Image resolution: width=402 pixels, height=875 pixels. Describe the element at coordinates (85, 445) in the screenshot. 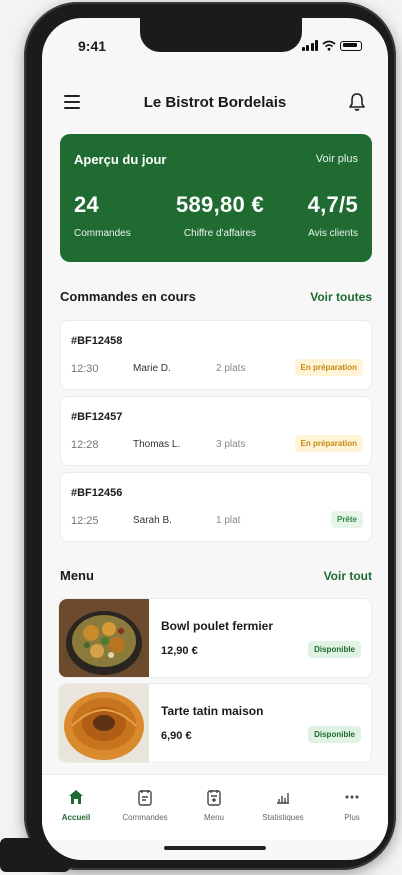

I see `order-time: 12:28` at that location.